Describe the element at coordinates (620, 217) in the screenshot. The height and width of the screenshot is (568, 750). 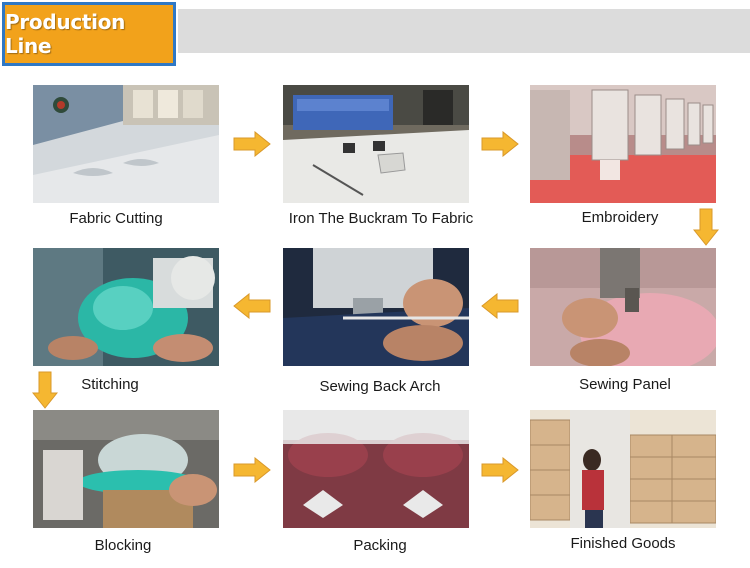
I see `caption-embroidery: Embroidery` at that location.